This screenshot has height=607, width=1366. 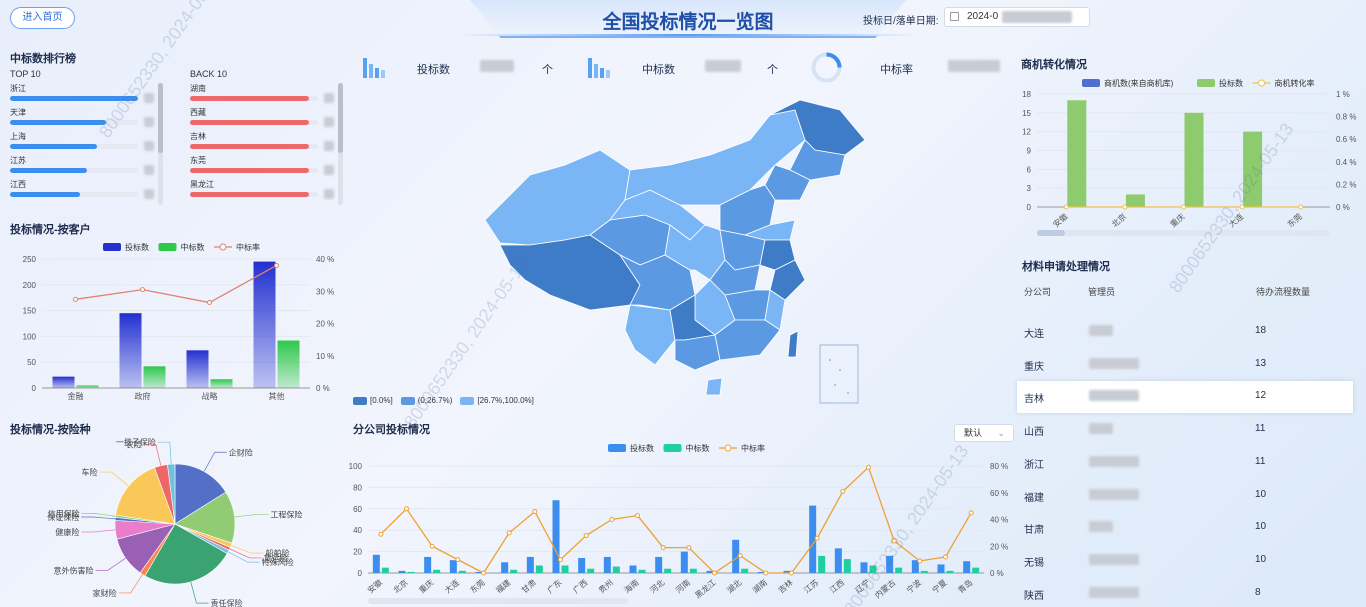 What do you see at coordinates (270, 143) in the screenshot?
I see `back-rank-row: 吉林` at bounding box center [270, 143].